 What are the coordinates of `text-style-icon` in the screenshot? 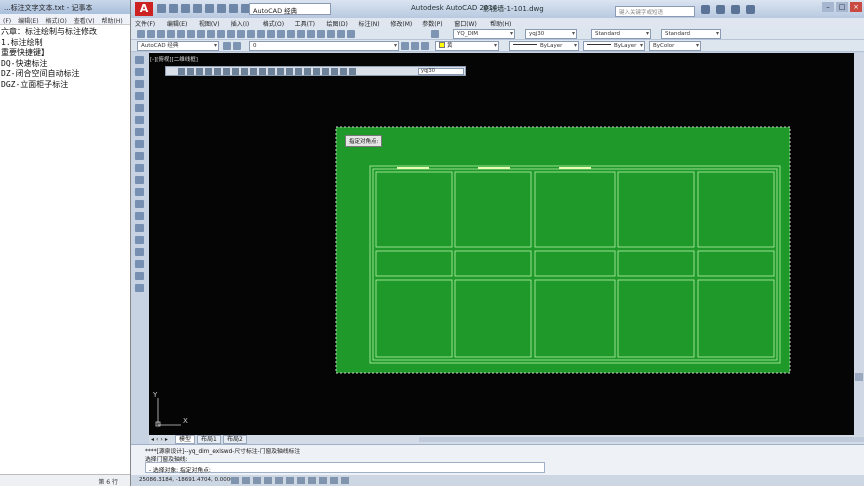 It's located at (435, 34).